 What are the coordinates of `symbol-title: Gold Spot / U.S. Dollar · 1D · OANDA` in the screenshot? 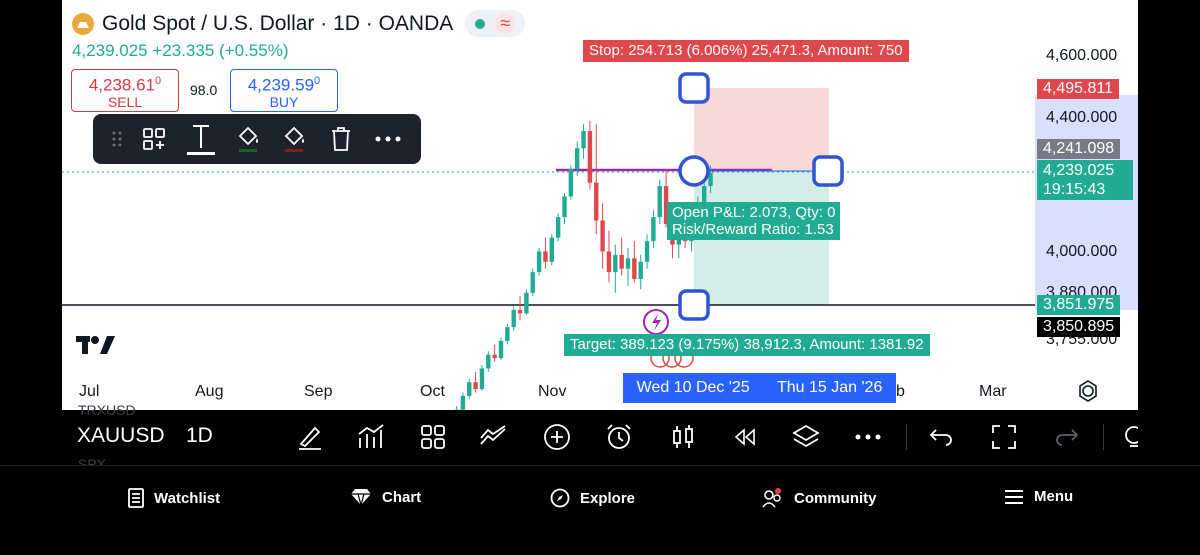 It's located at (278, 23).